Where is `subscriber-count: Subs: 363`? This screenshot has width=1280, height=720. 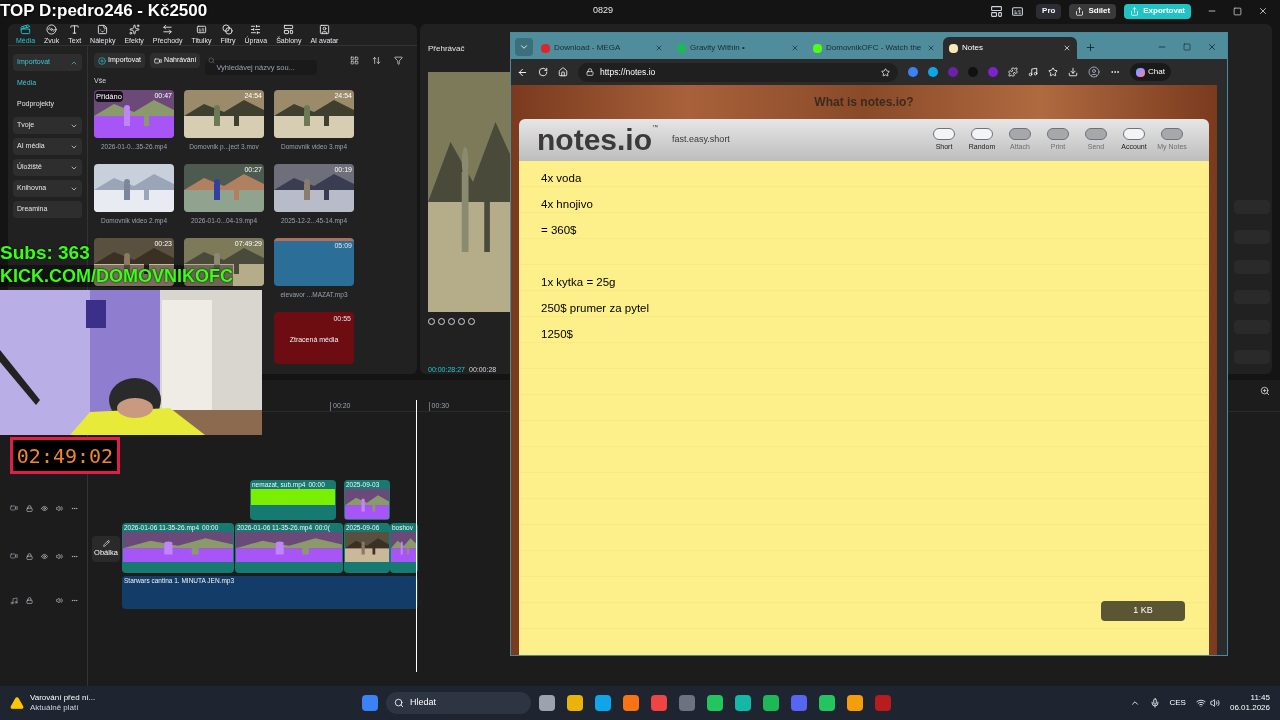
subscriber-count: Subs: 363 is located at coordinates (45, 253).